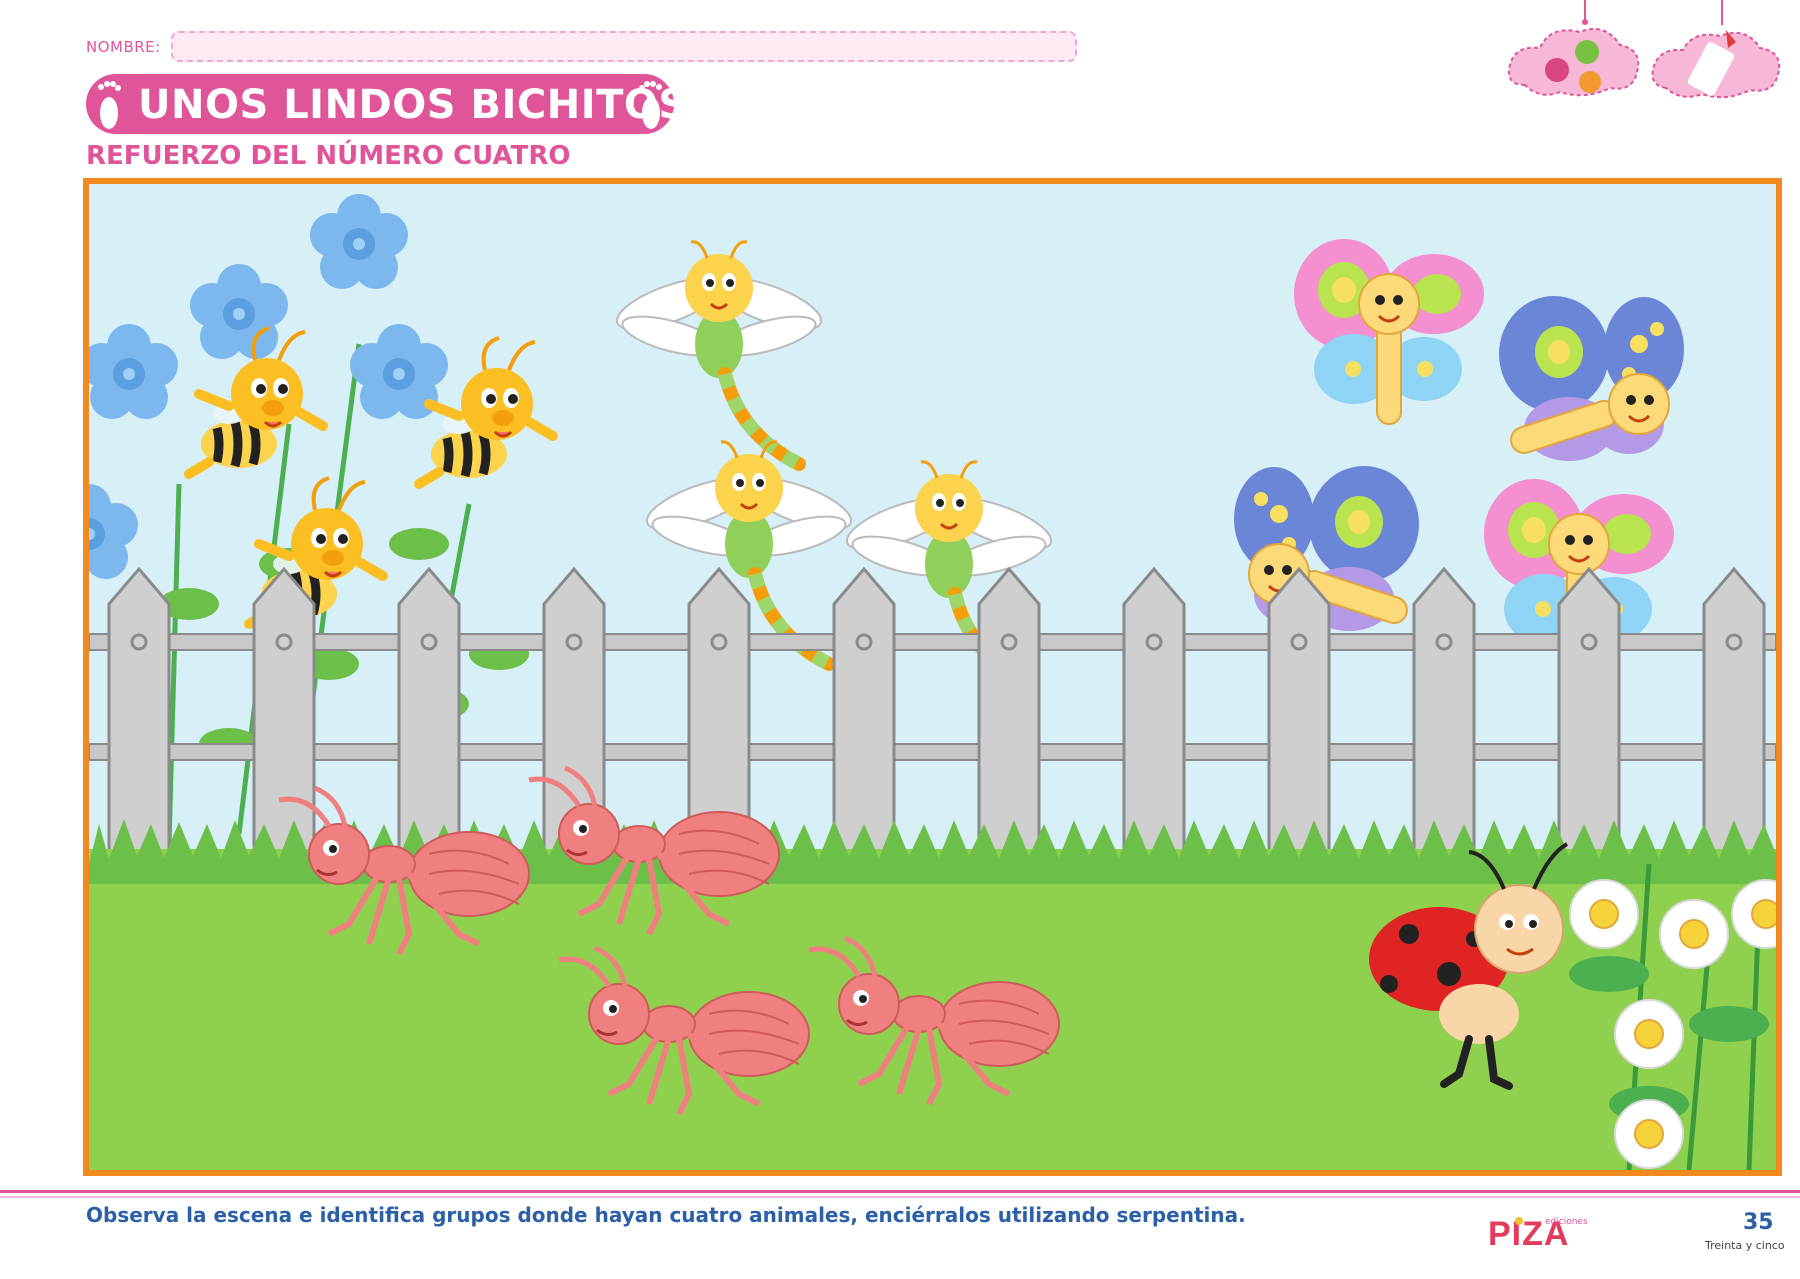  I want to click on flower-icon, so click(1604, 914).